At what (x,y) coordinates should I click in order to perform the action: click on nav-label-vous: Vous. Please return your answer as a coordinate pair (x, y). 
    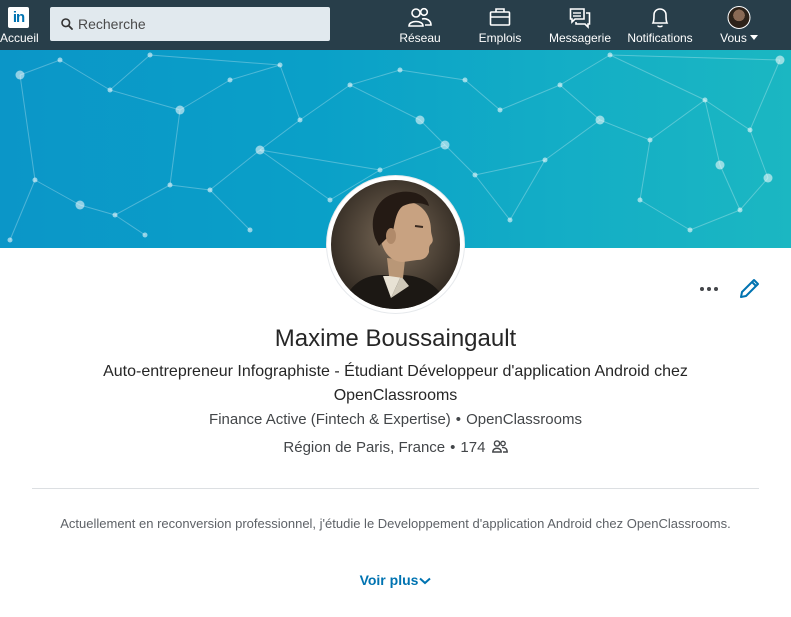
    Looking at the image, I should click on (733, 38).